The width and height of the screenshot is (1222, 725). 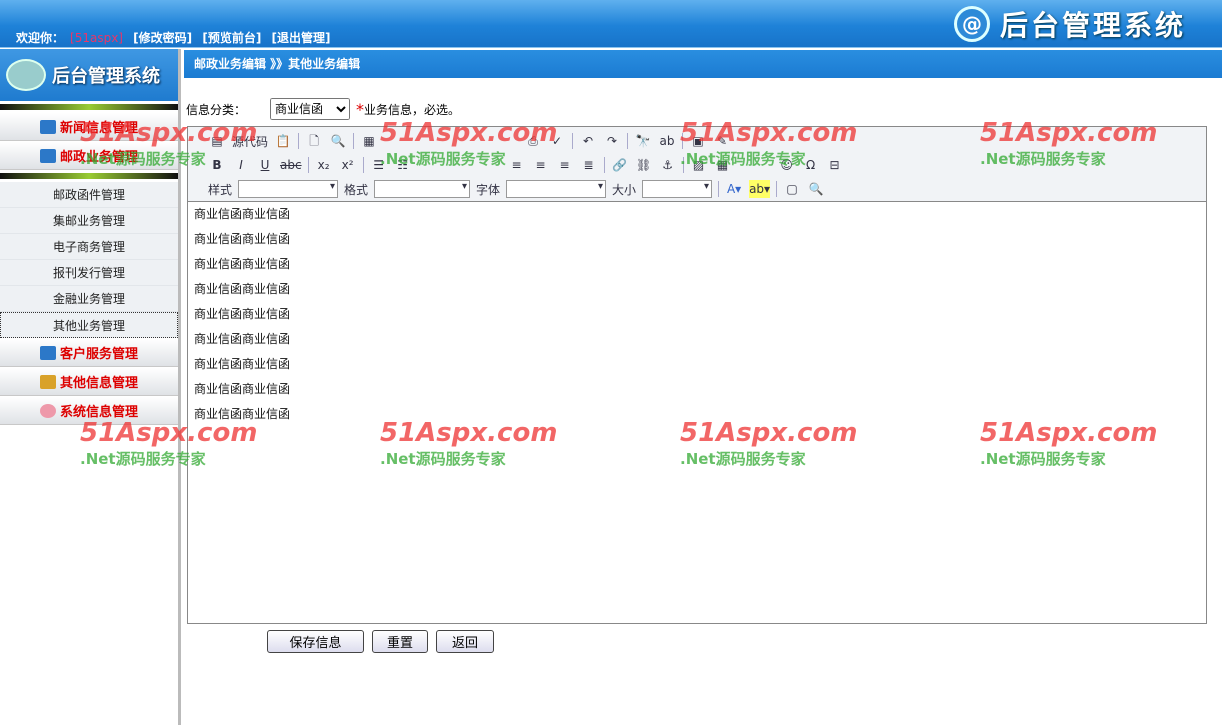 I want to click on image-icon: ▨, so click(x=699, y=165).